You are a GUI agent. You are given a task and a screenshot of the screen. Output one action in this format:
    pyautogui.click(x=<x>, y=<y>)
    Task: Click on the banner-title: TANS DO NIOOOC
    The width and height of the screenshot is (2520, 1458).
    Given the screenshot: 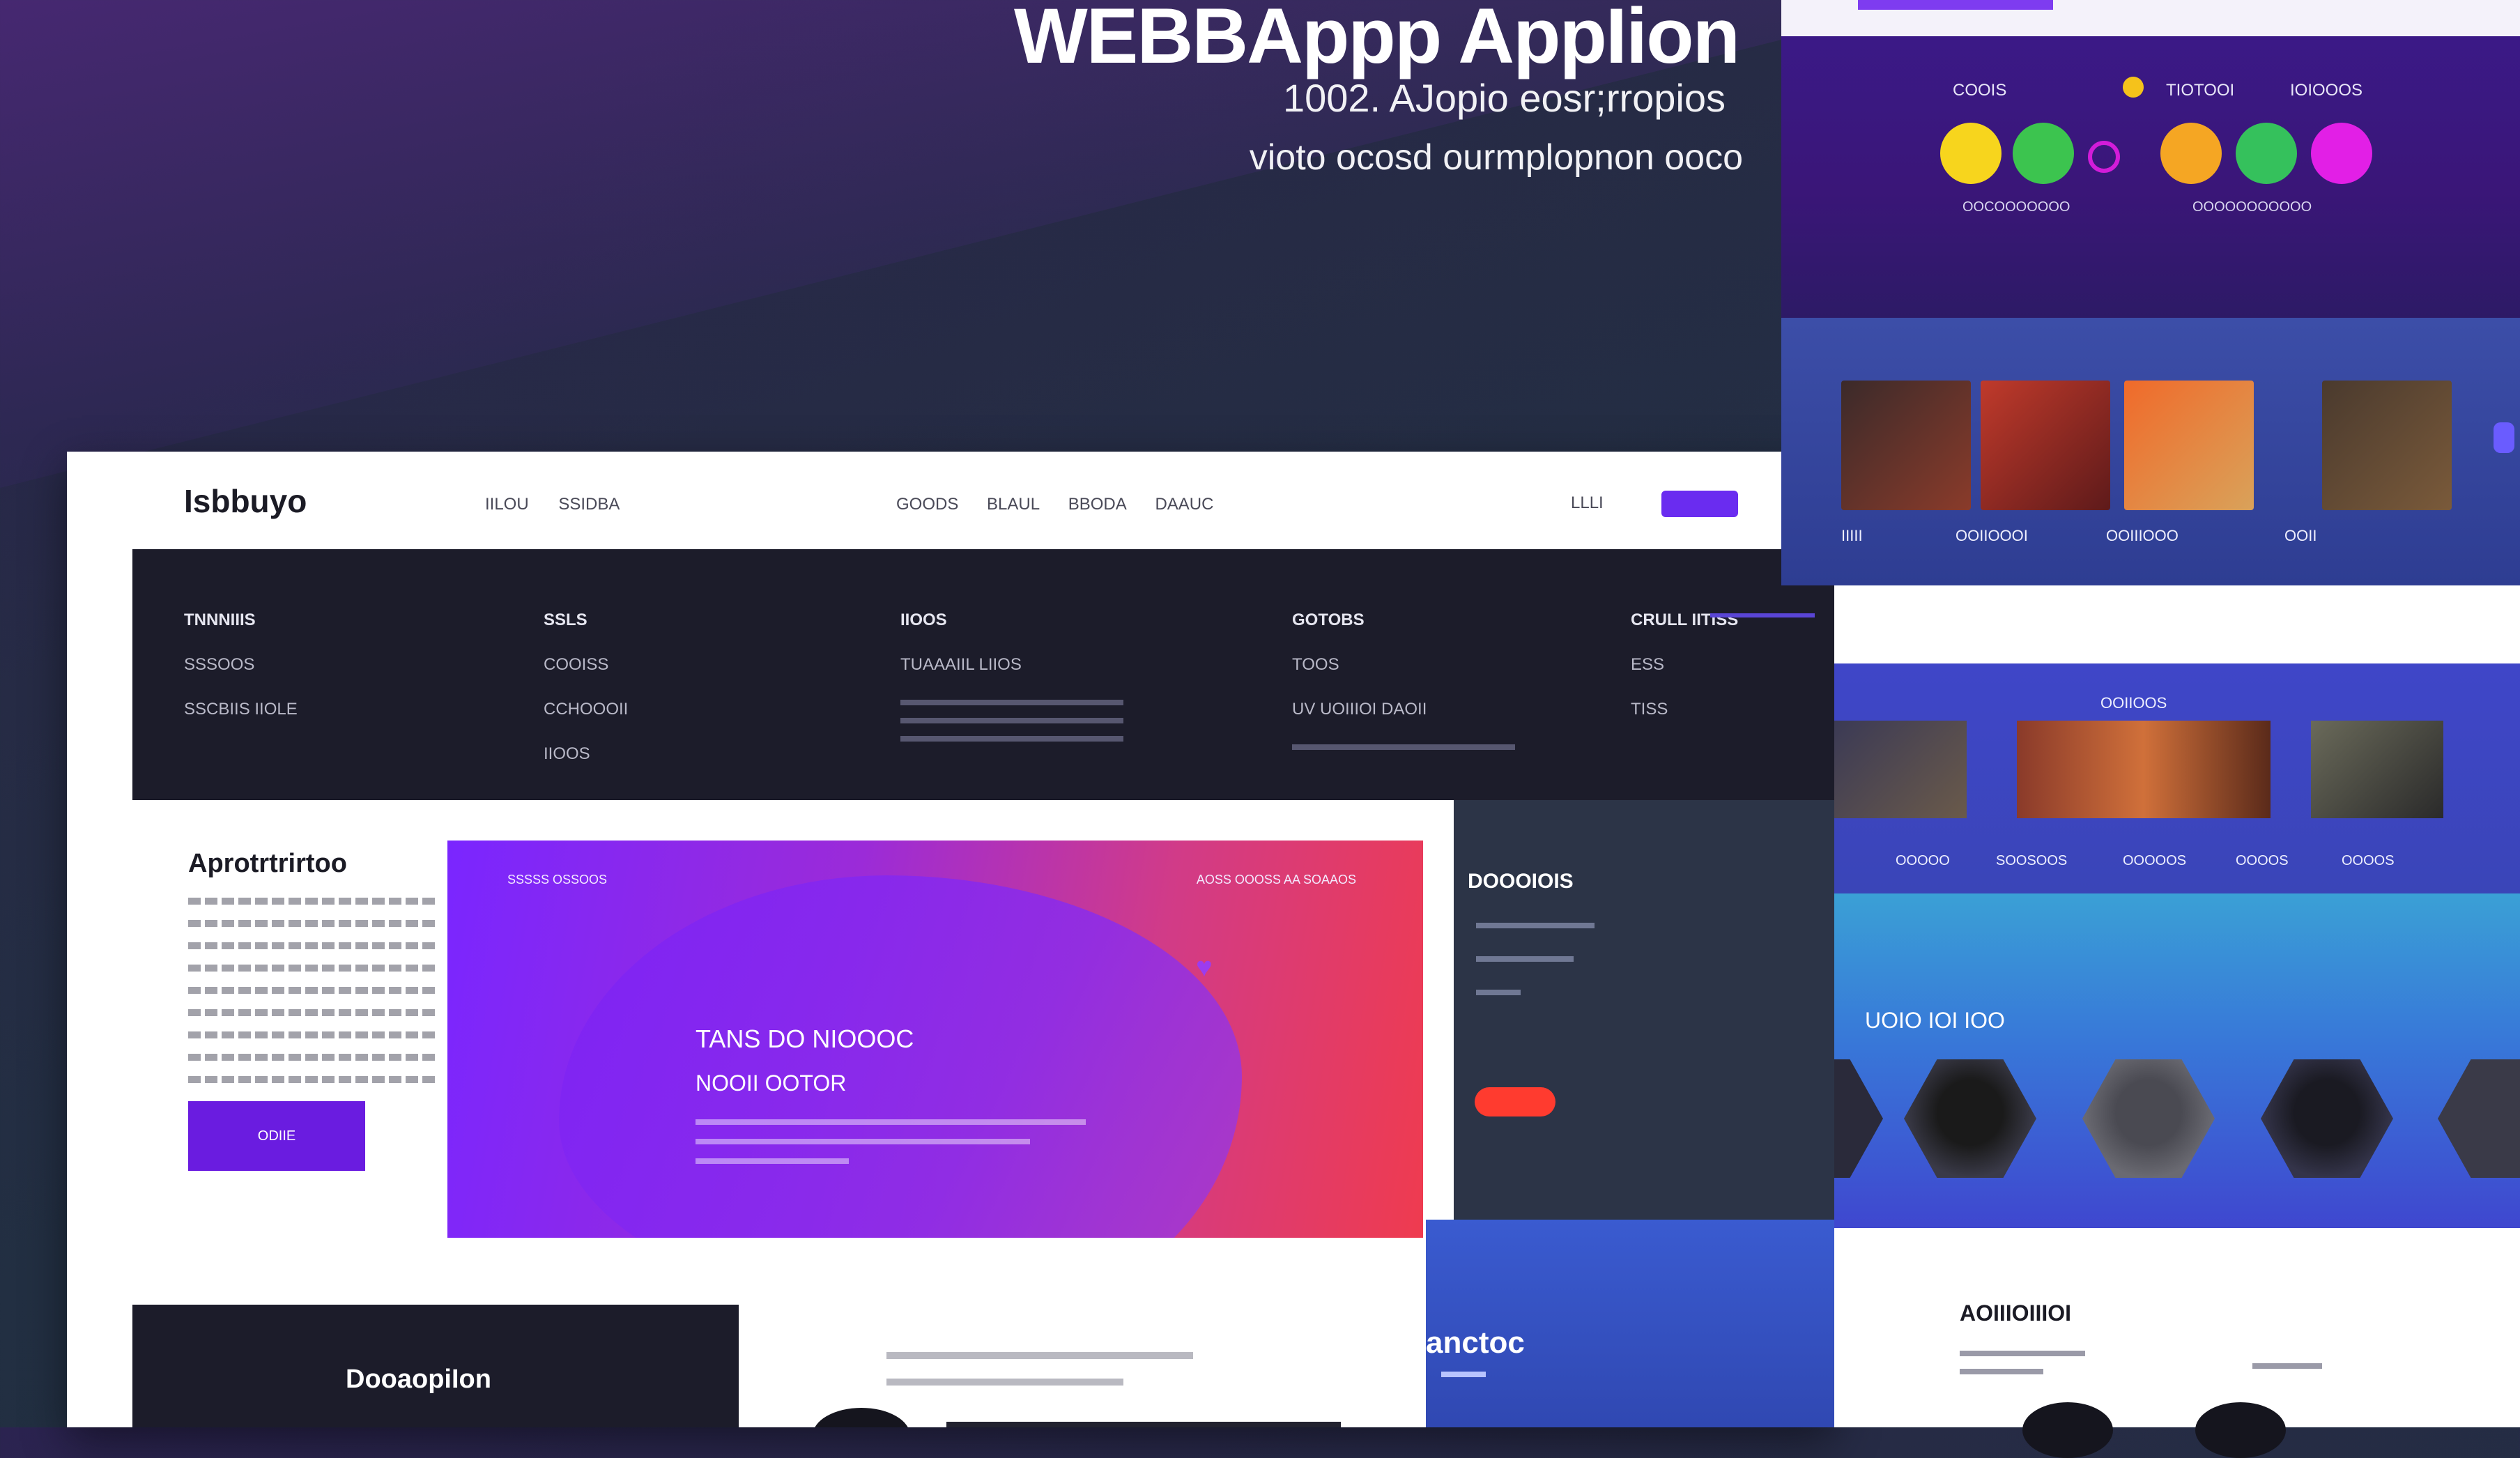 What is the action you would take?
    pyautogui.click(x=805, y=1039)
    